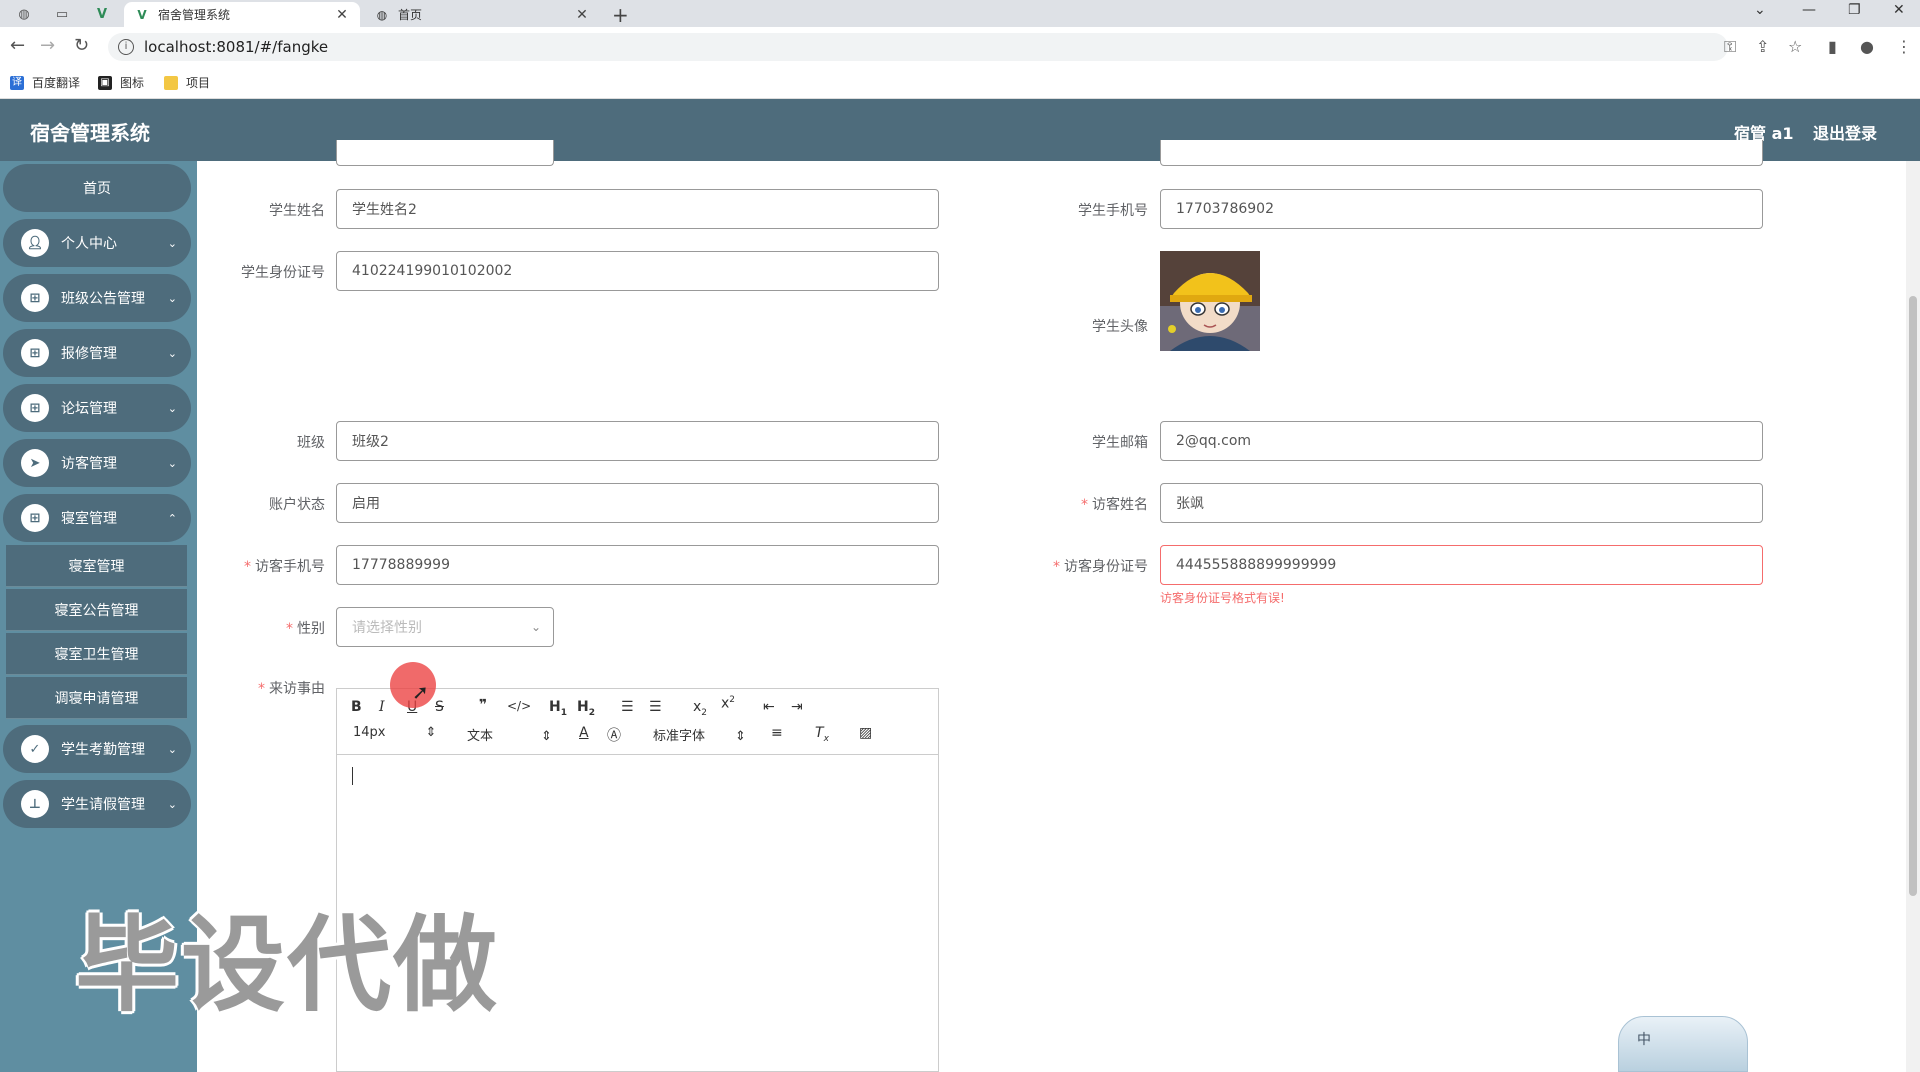  What do you see at coordinates (1644, 1040) in the screenshot?
I see `ime-mode: 中` at bounding box center [1644, 1040].